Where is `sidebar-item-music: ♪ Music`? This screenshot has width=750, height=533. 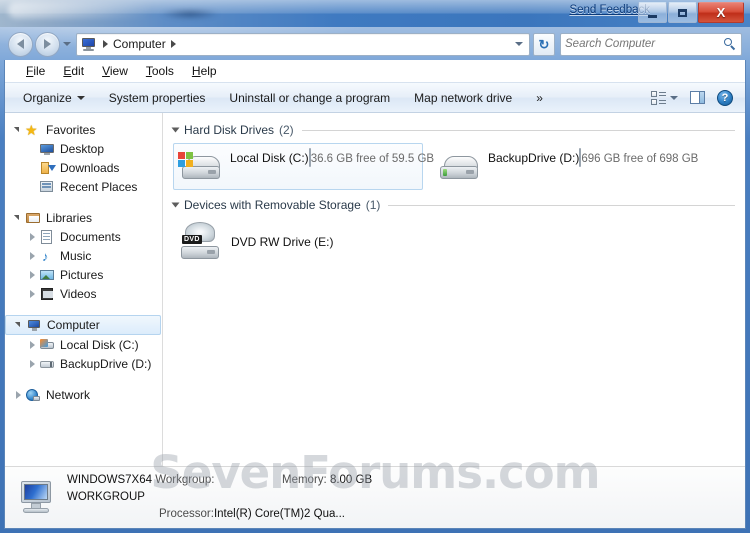 sidebar-item-music: ♪ Music is located at coordinates (83, 255).